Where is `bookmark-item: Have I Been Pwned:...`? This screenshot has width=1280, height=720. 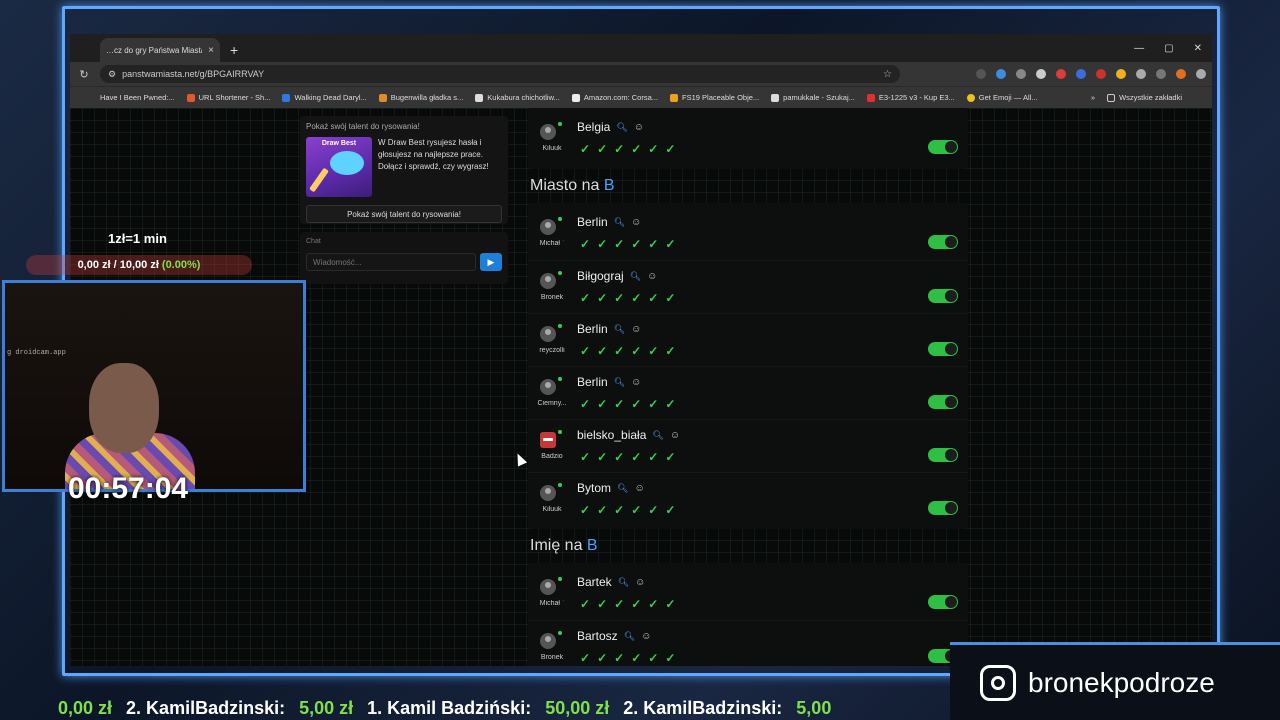 bookmark-item: Have I Been Pwned:... is located at coordinates (137, 97).